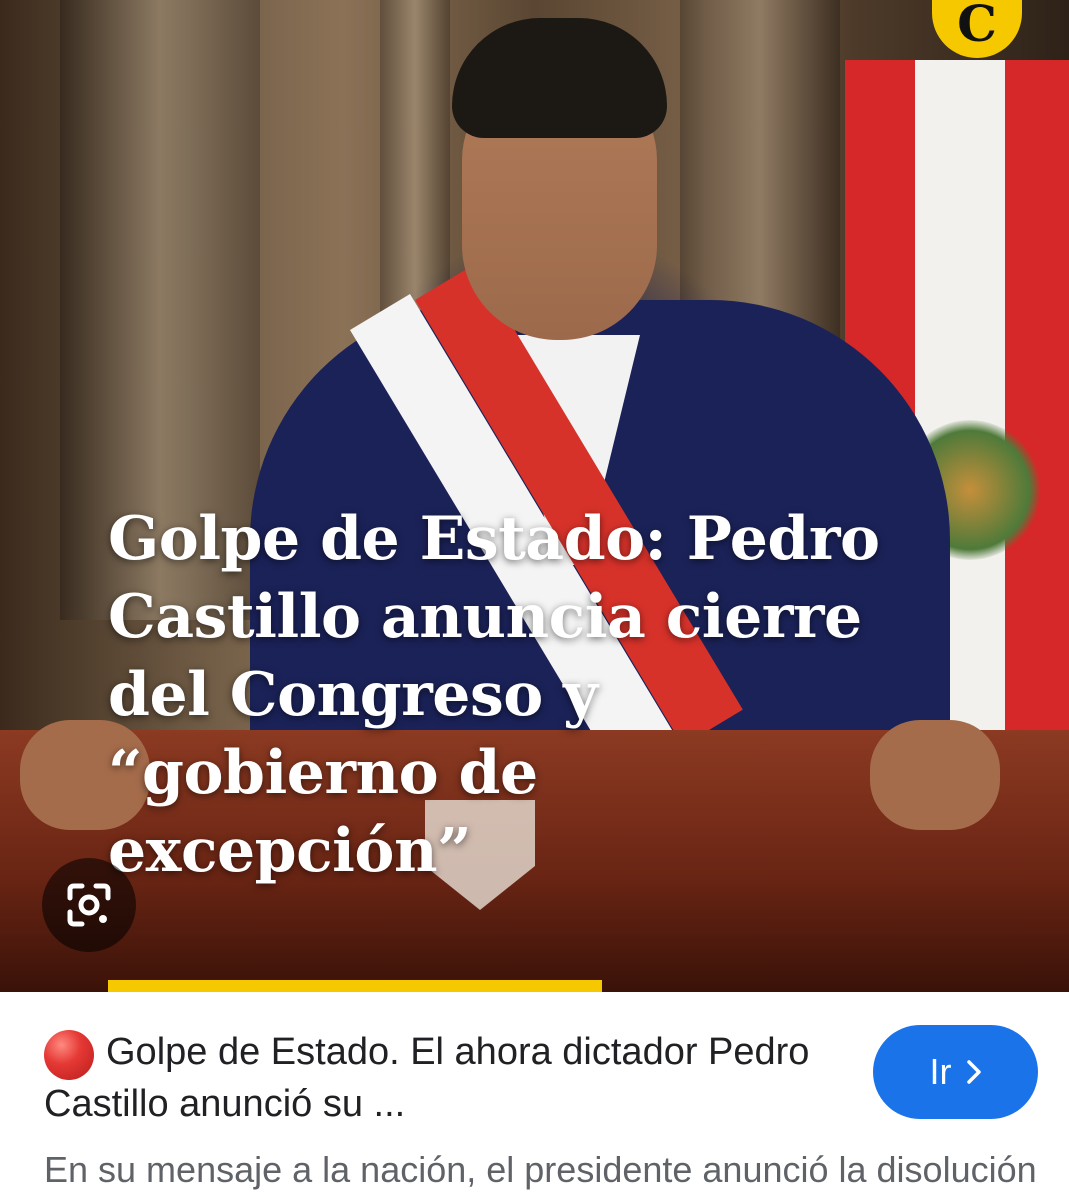  Describe the element at coordinates (940, 1071) in the screenshot. I see `go-button-label: Ir` at that location.